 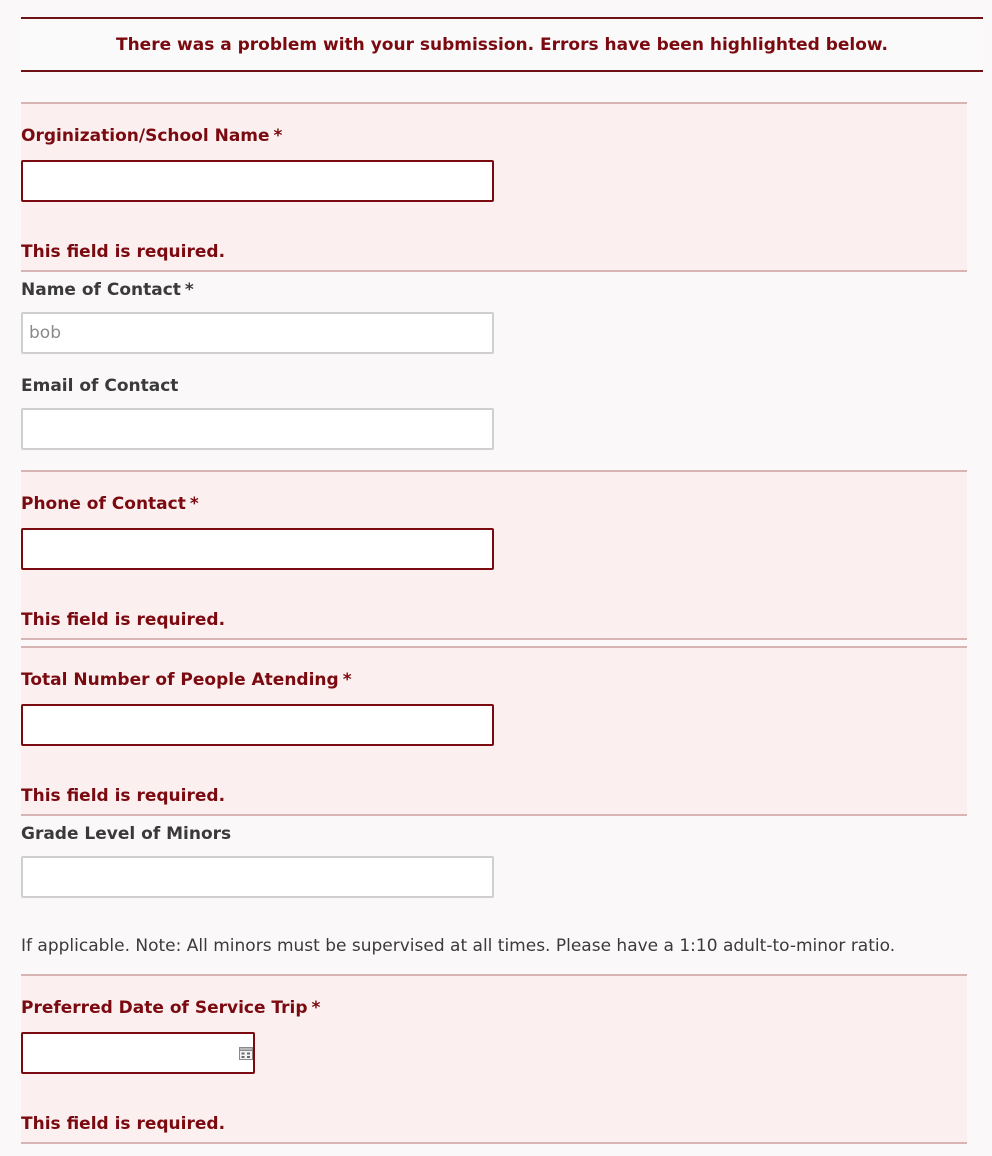 What do you see at coordinates (246, 1052) in the screenshot?
I see `calendar-icon` at bounding box center [246, 1052].